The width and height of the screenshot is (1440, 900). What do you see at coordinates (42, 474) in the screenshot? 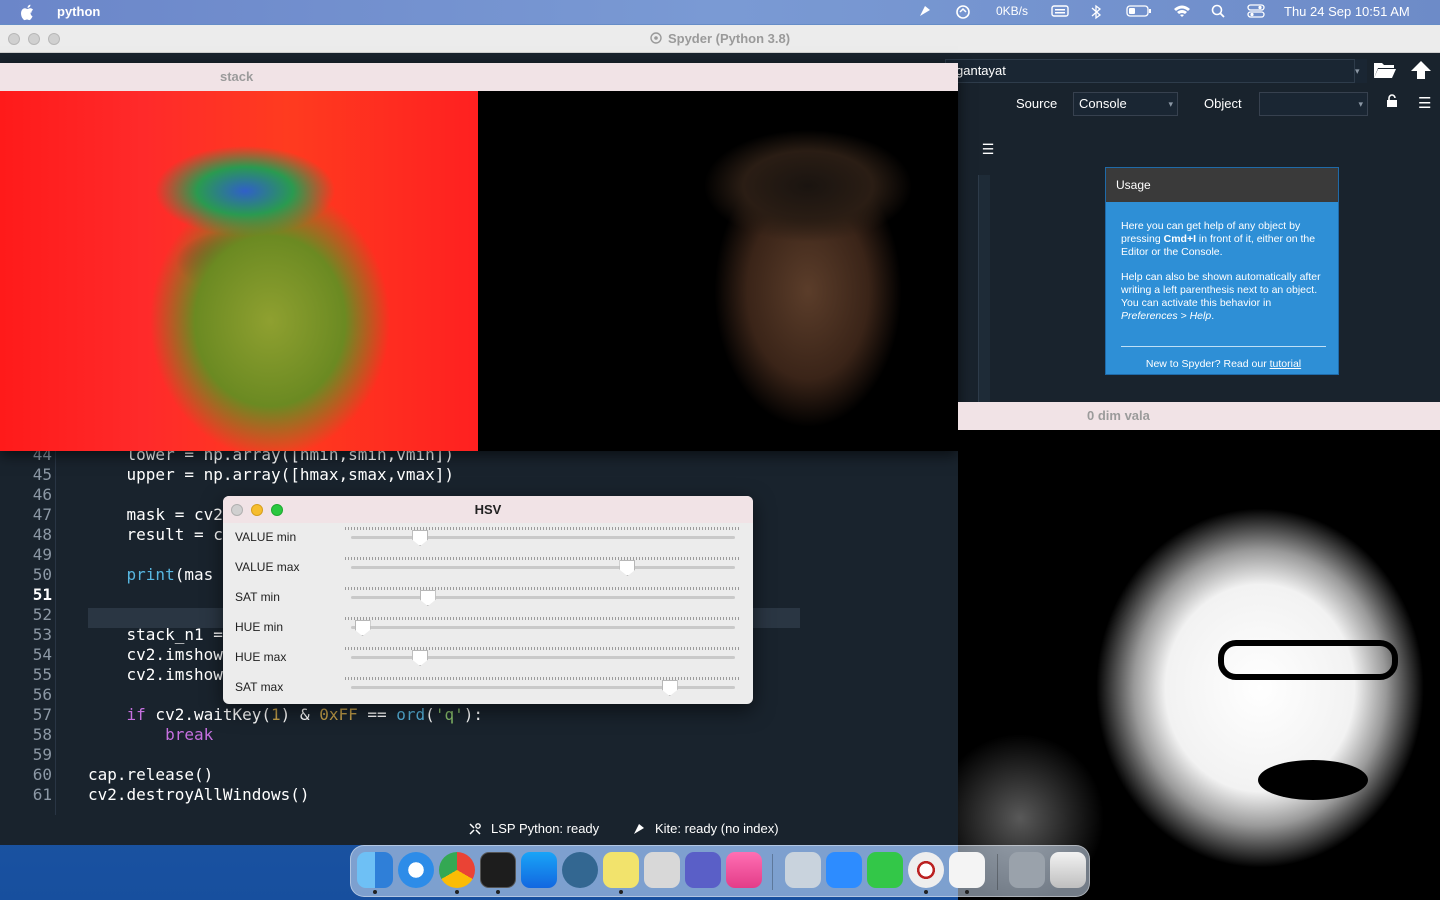
I see `line-number: 45` at bounding box center [42, 474].